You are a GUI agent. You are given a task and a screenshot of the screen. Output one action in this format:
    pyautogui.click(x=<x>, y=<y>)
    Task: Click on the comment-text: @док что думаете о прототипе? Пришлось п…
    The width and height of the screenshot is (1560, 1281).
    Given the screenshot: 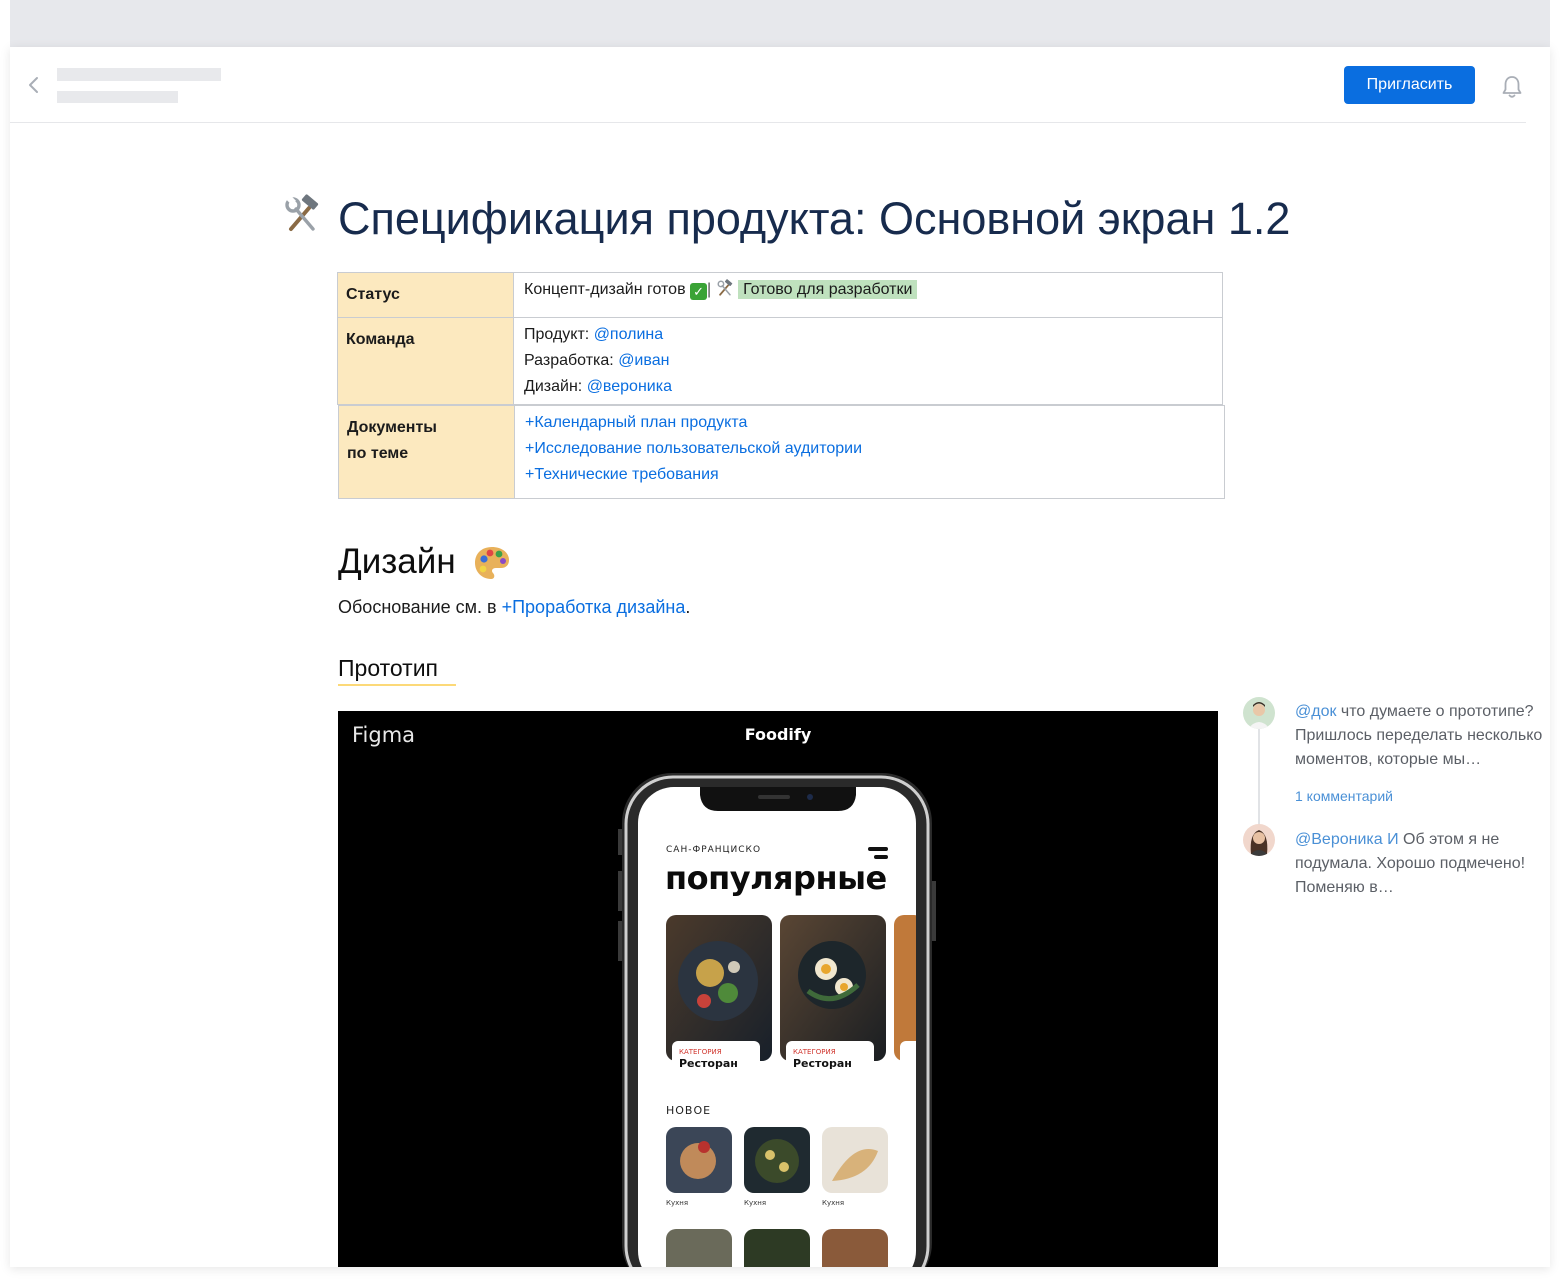 What is the action you would take?
    pyautogui.click(x=1419, y=735)
    